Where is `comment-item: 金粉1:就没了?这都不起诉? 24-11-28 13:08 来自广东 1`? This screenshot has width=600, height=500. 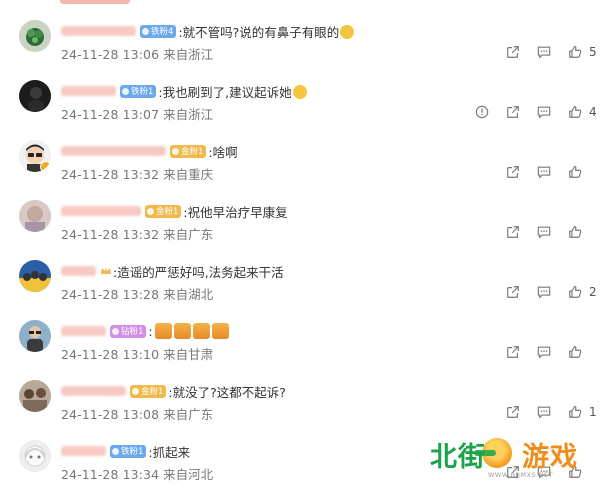 comment-item: 金粉1:就没了?这都不起诉? 24-11-28 13:08 来自广东 1 is located at coordinates (300, 410).